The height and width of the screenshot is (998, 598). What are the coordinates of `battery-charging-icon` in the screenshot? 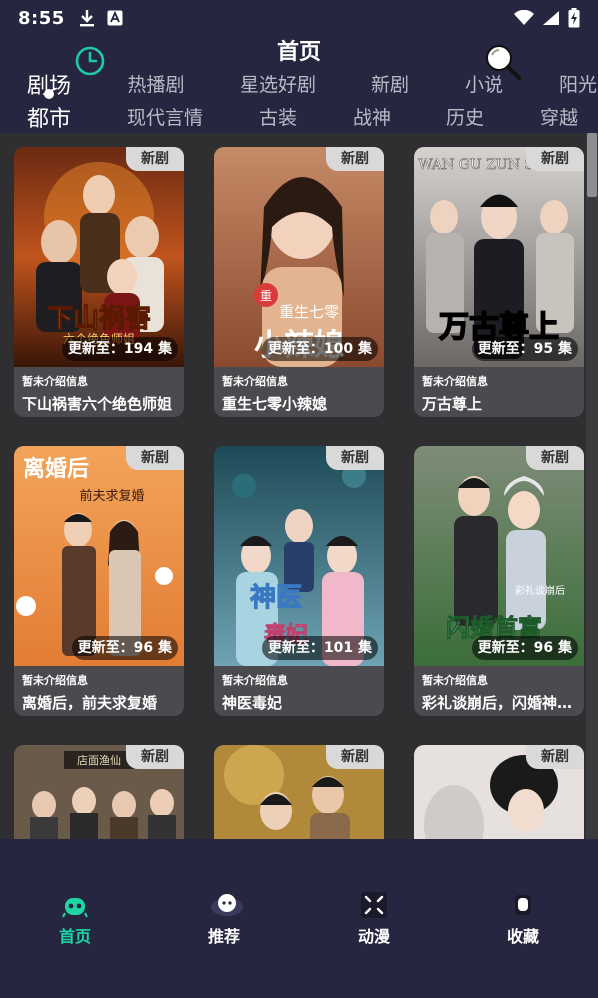 It's located at (574, 18).